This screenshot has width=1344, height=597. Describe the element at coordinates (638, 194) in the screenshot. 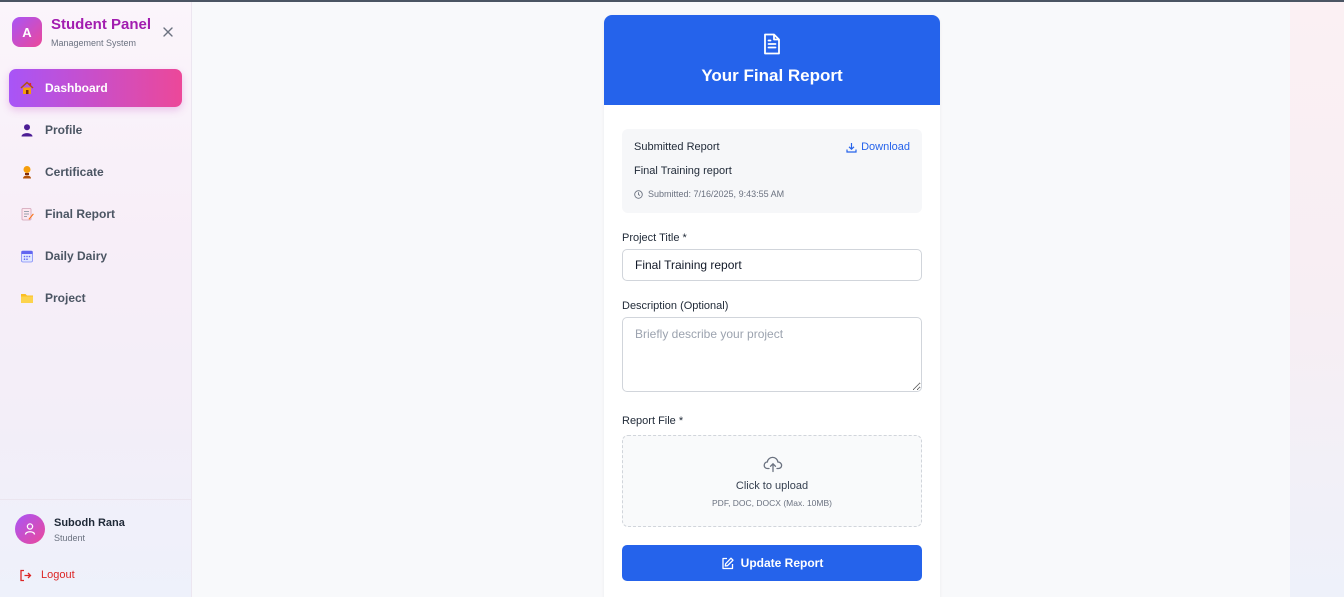

I see `clock-icon` at that location.